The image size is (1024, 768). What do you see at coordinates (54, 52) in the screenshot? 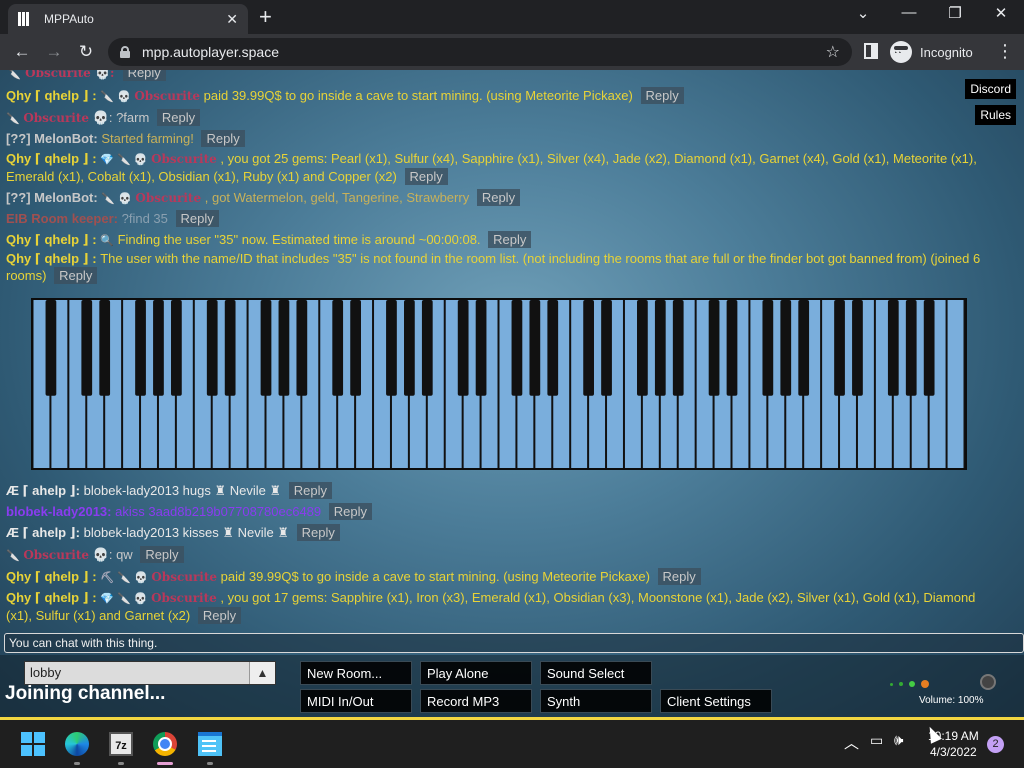
I see `forward-button: →` at bounding box center [54, 52].